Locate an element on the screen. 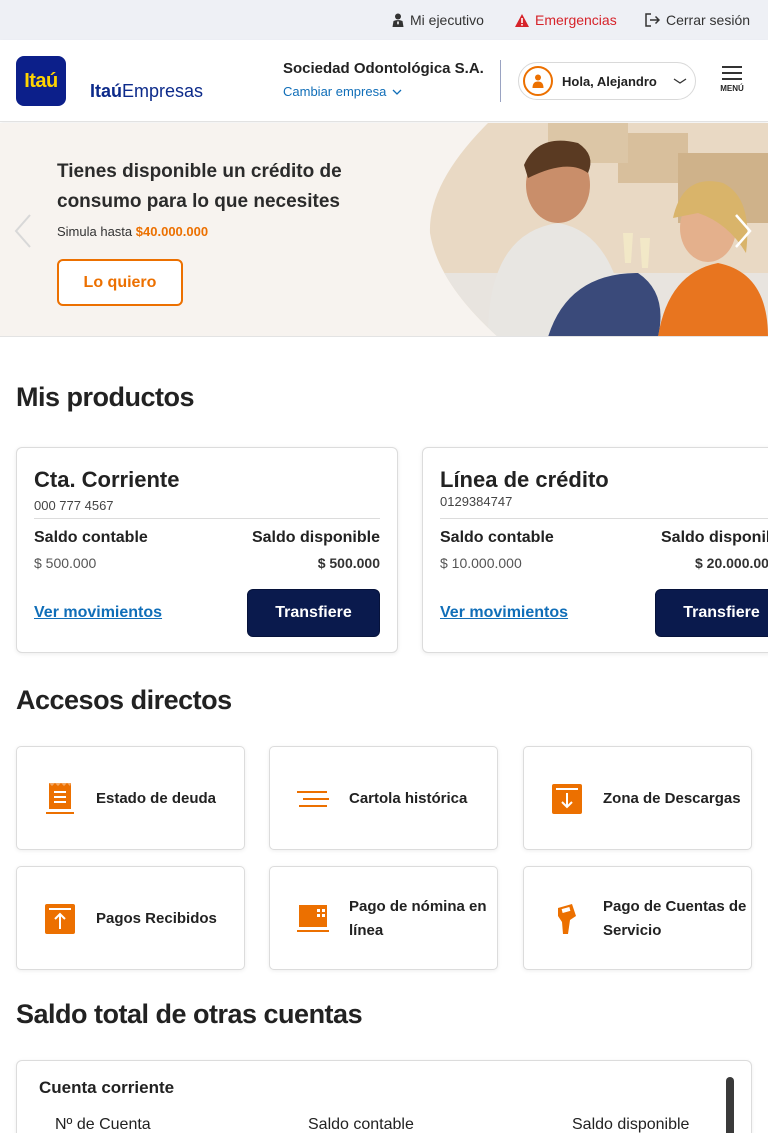  balance-value: $ 500.000 is located at coordinates (65, 563).